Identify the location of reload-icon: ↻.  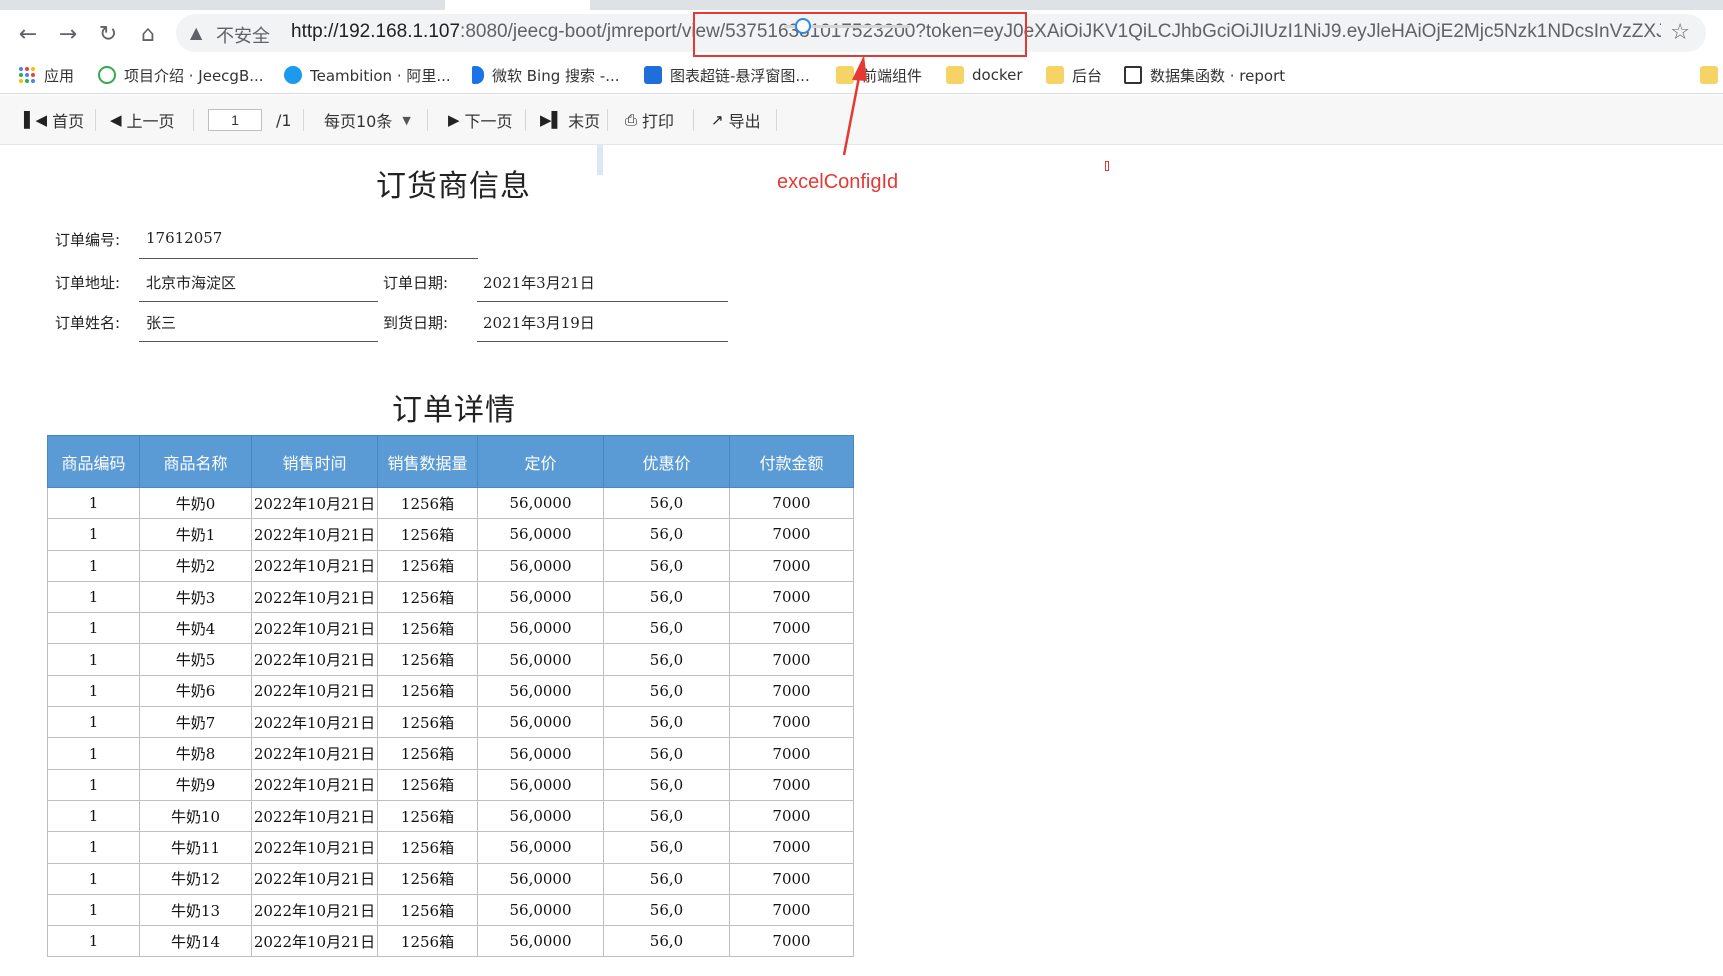
(108, 34).